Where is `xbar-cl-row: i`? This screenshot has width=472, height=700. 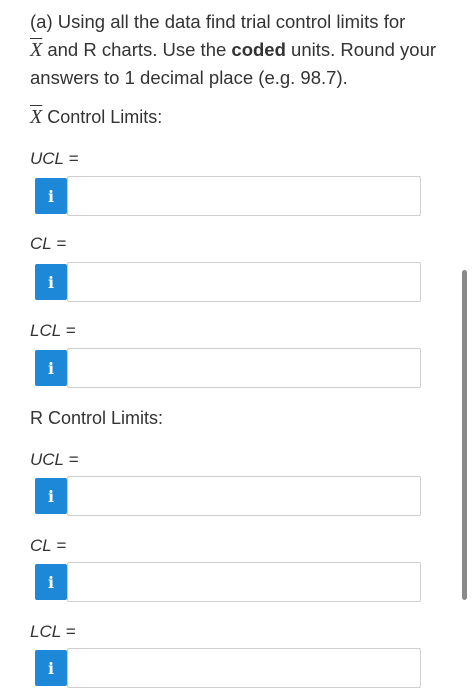
xbar-cl-row: i is located at coordinates (228, 282).